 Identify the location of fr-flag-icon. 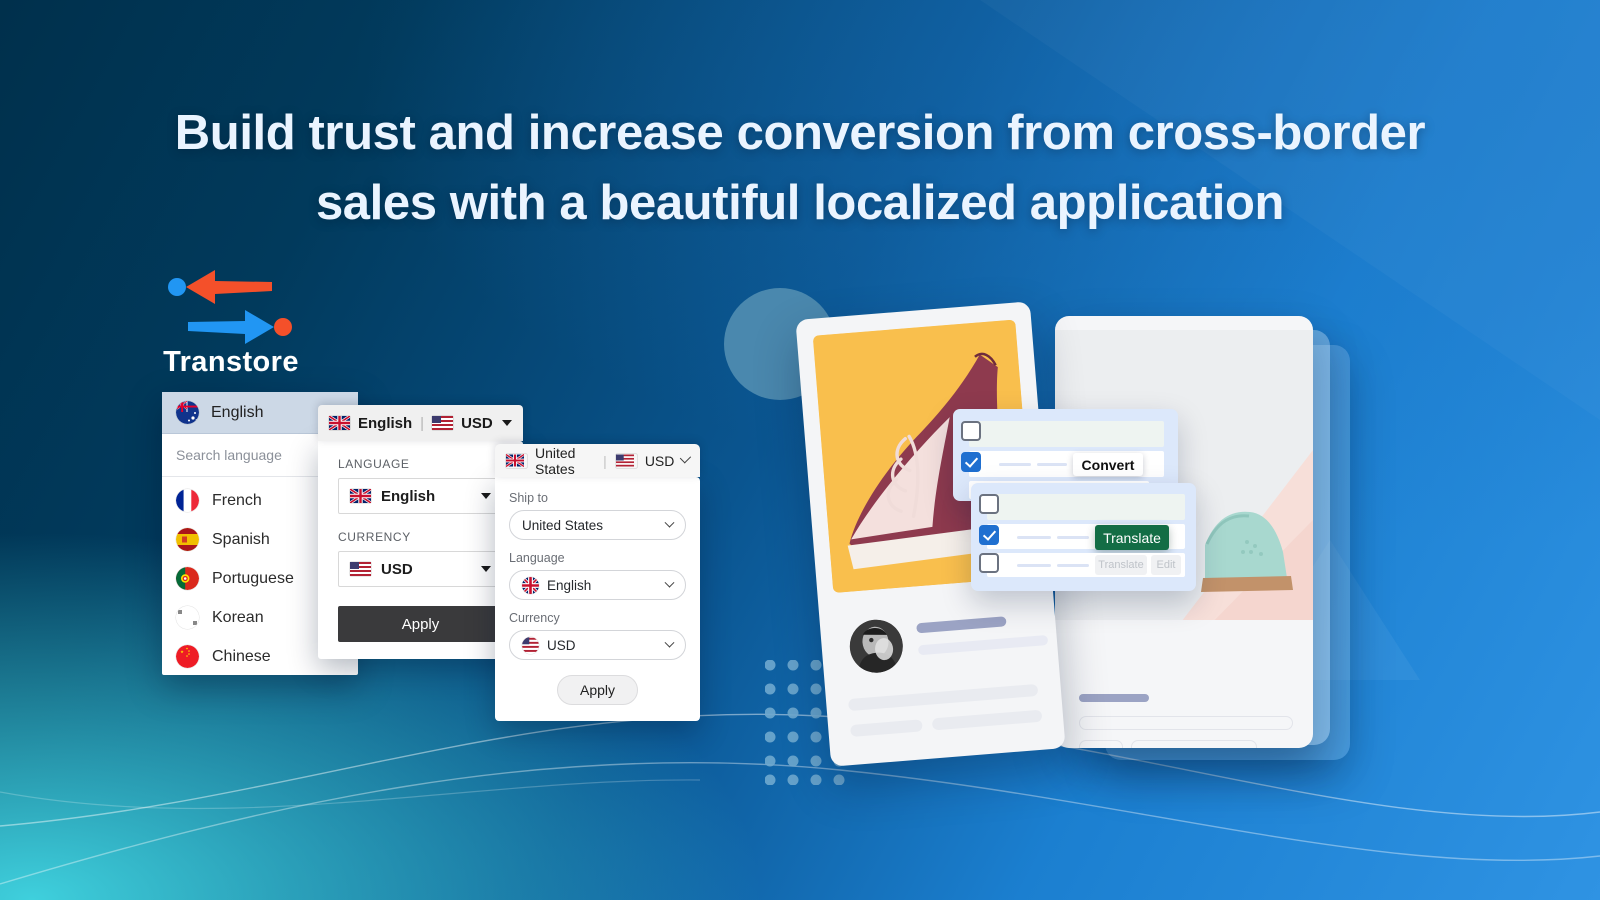
(187, 500).